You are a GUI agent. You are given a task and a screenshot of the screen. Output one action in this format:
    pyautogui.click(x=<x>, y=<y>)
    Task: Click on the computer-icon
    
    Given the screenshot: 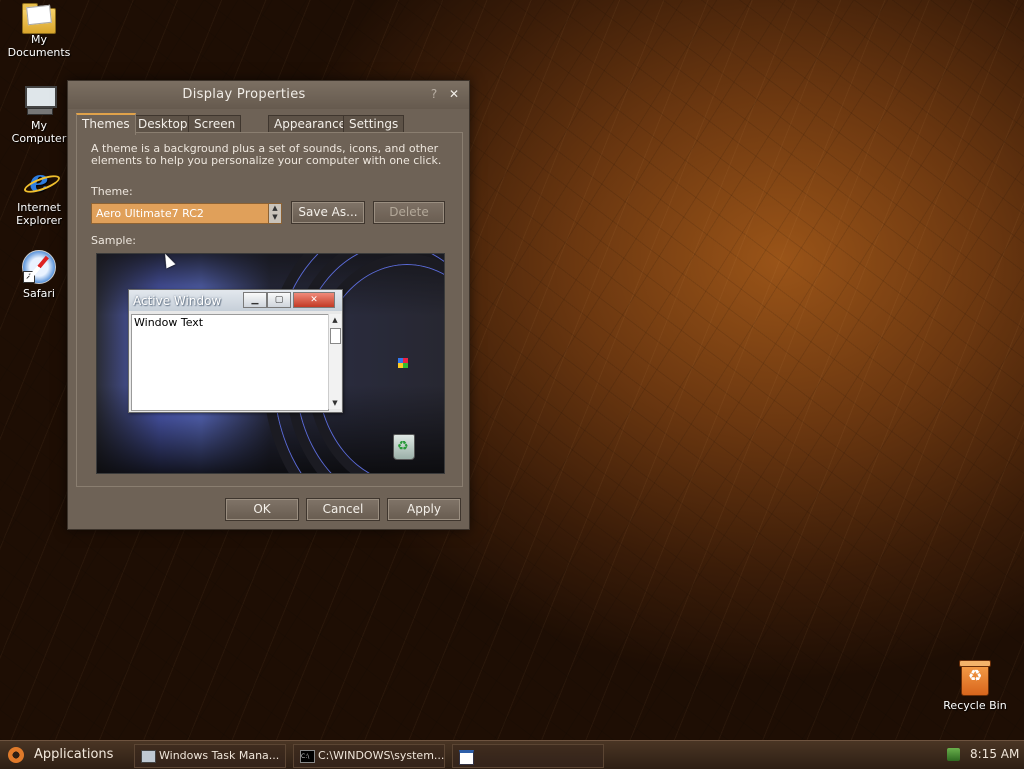 What is the action you would take?
    pyautogui.click(x=40, y=100)
    